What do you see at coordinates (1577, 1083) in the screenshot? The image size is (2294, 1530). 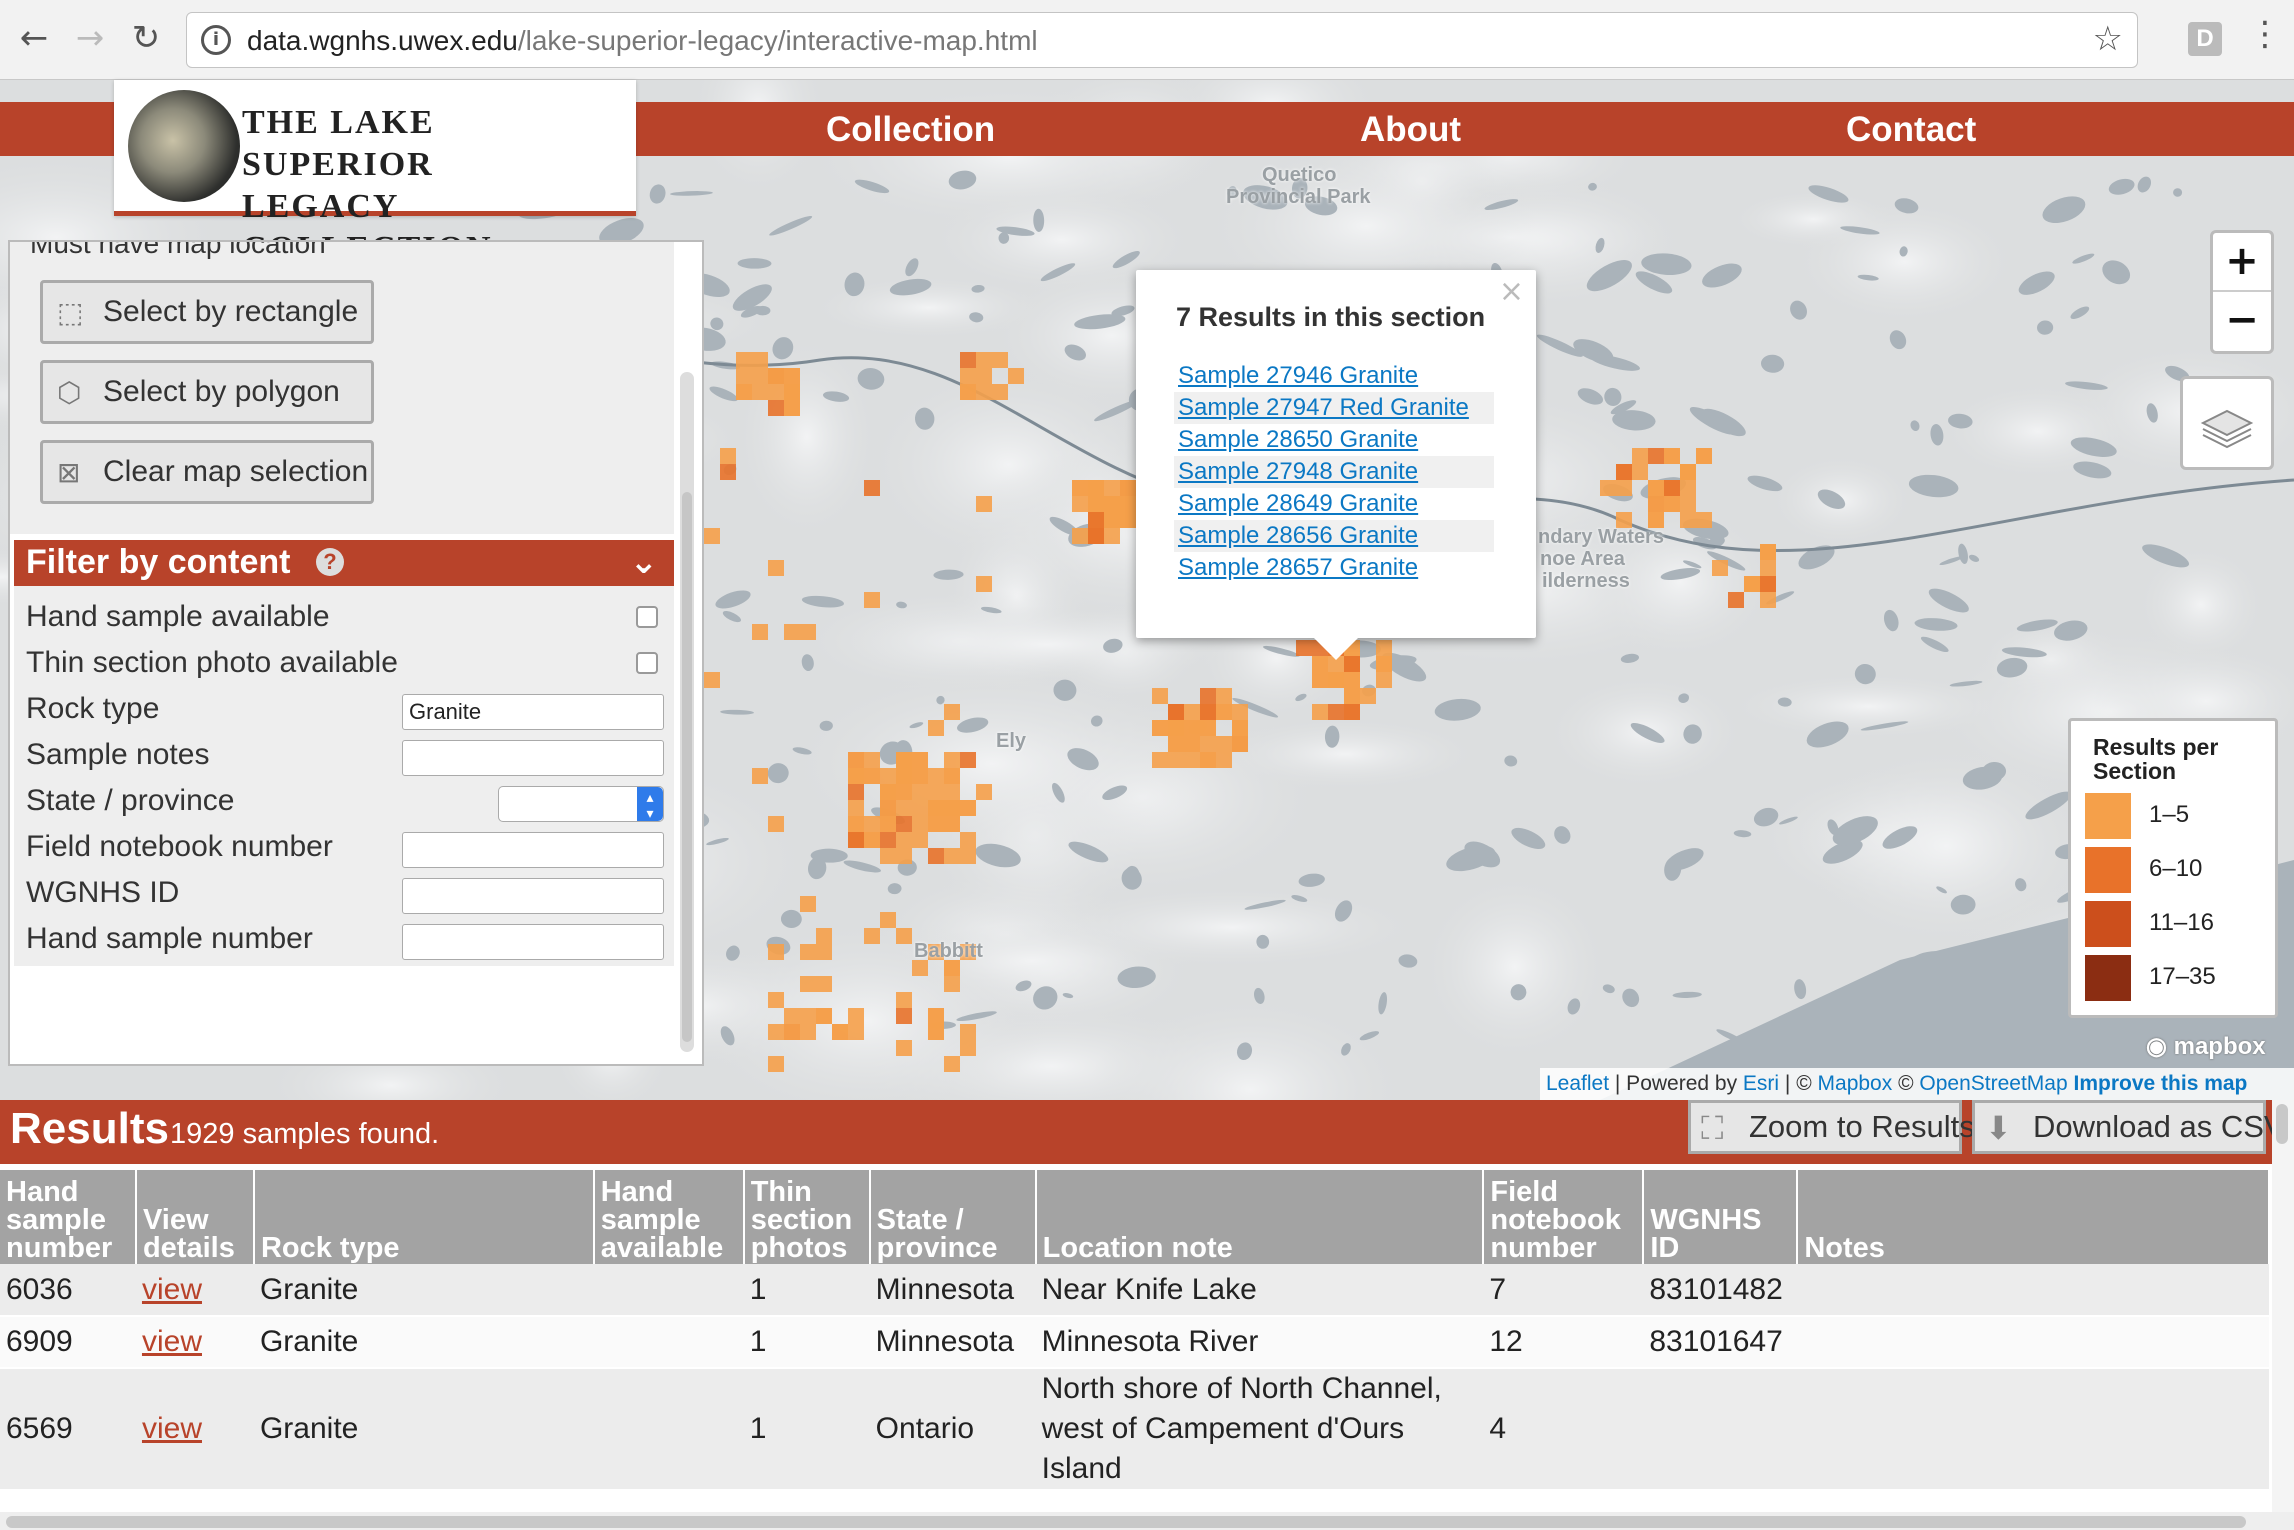 I see `leaflet-link: Leaflet` at bounding box center [1577, 1083].